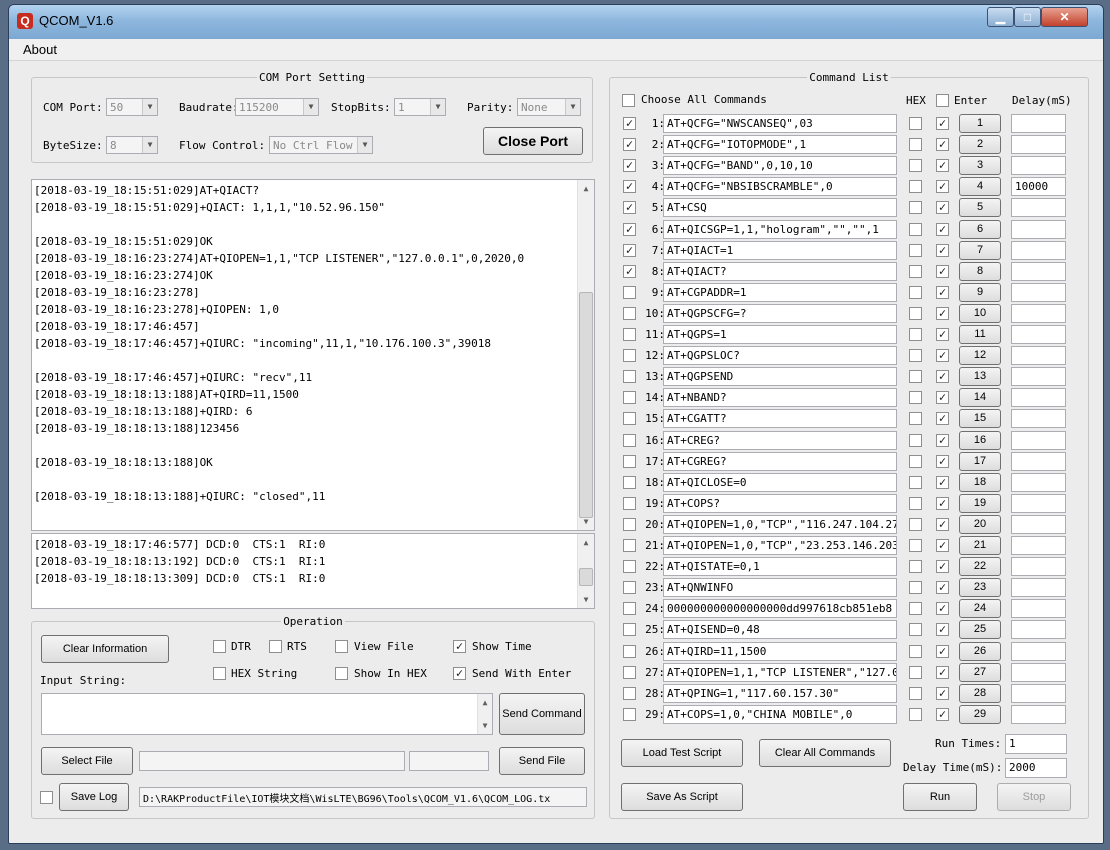 The height and width of the screenshot is (850, 1110). I want to click on send-file-button: Send File, so click(542, 761).